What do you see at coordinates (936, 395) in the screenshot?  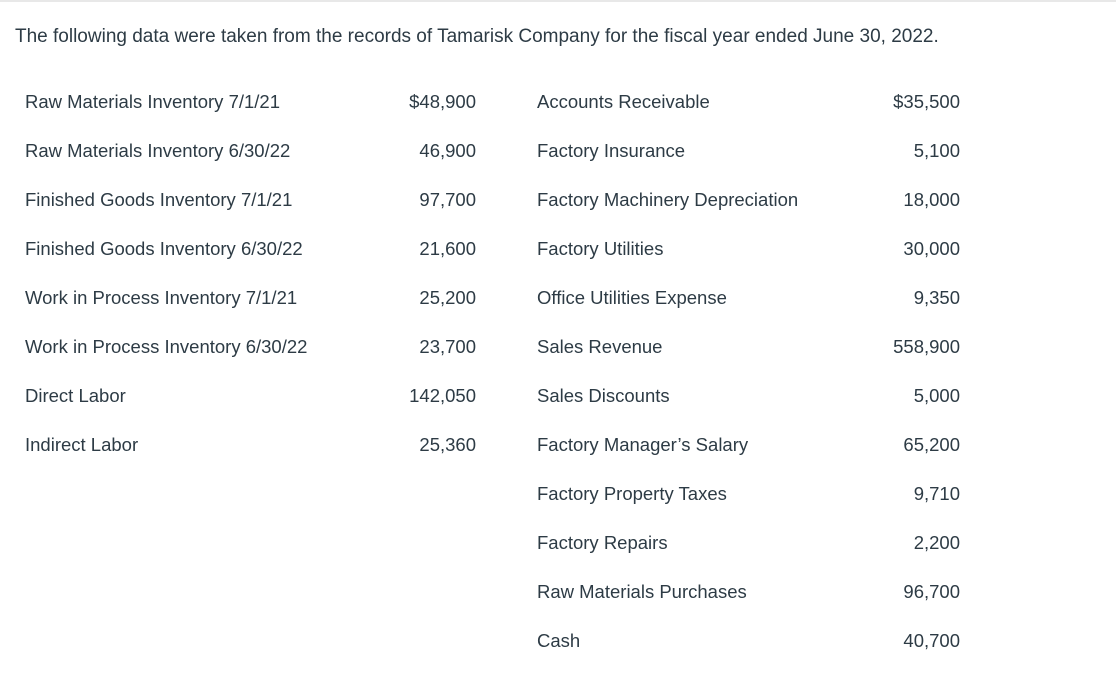 I see `right-account-value: 5,000` at bounding box center [936, 395].